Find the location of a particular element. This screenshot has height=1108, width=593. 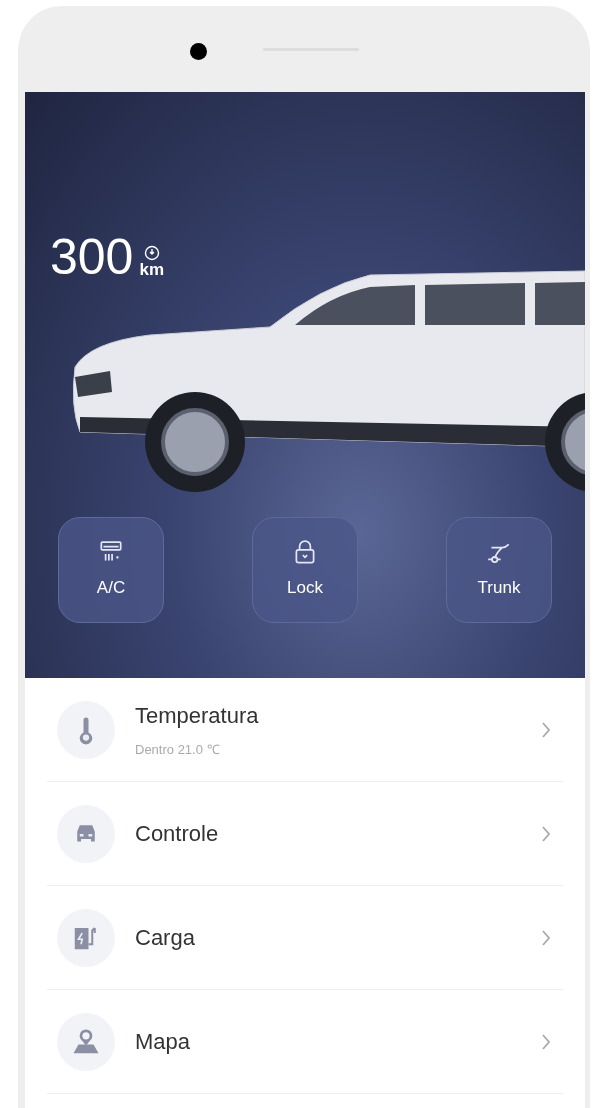

quick-action-button: A/C is located at coordinates (111, 570).